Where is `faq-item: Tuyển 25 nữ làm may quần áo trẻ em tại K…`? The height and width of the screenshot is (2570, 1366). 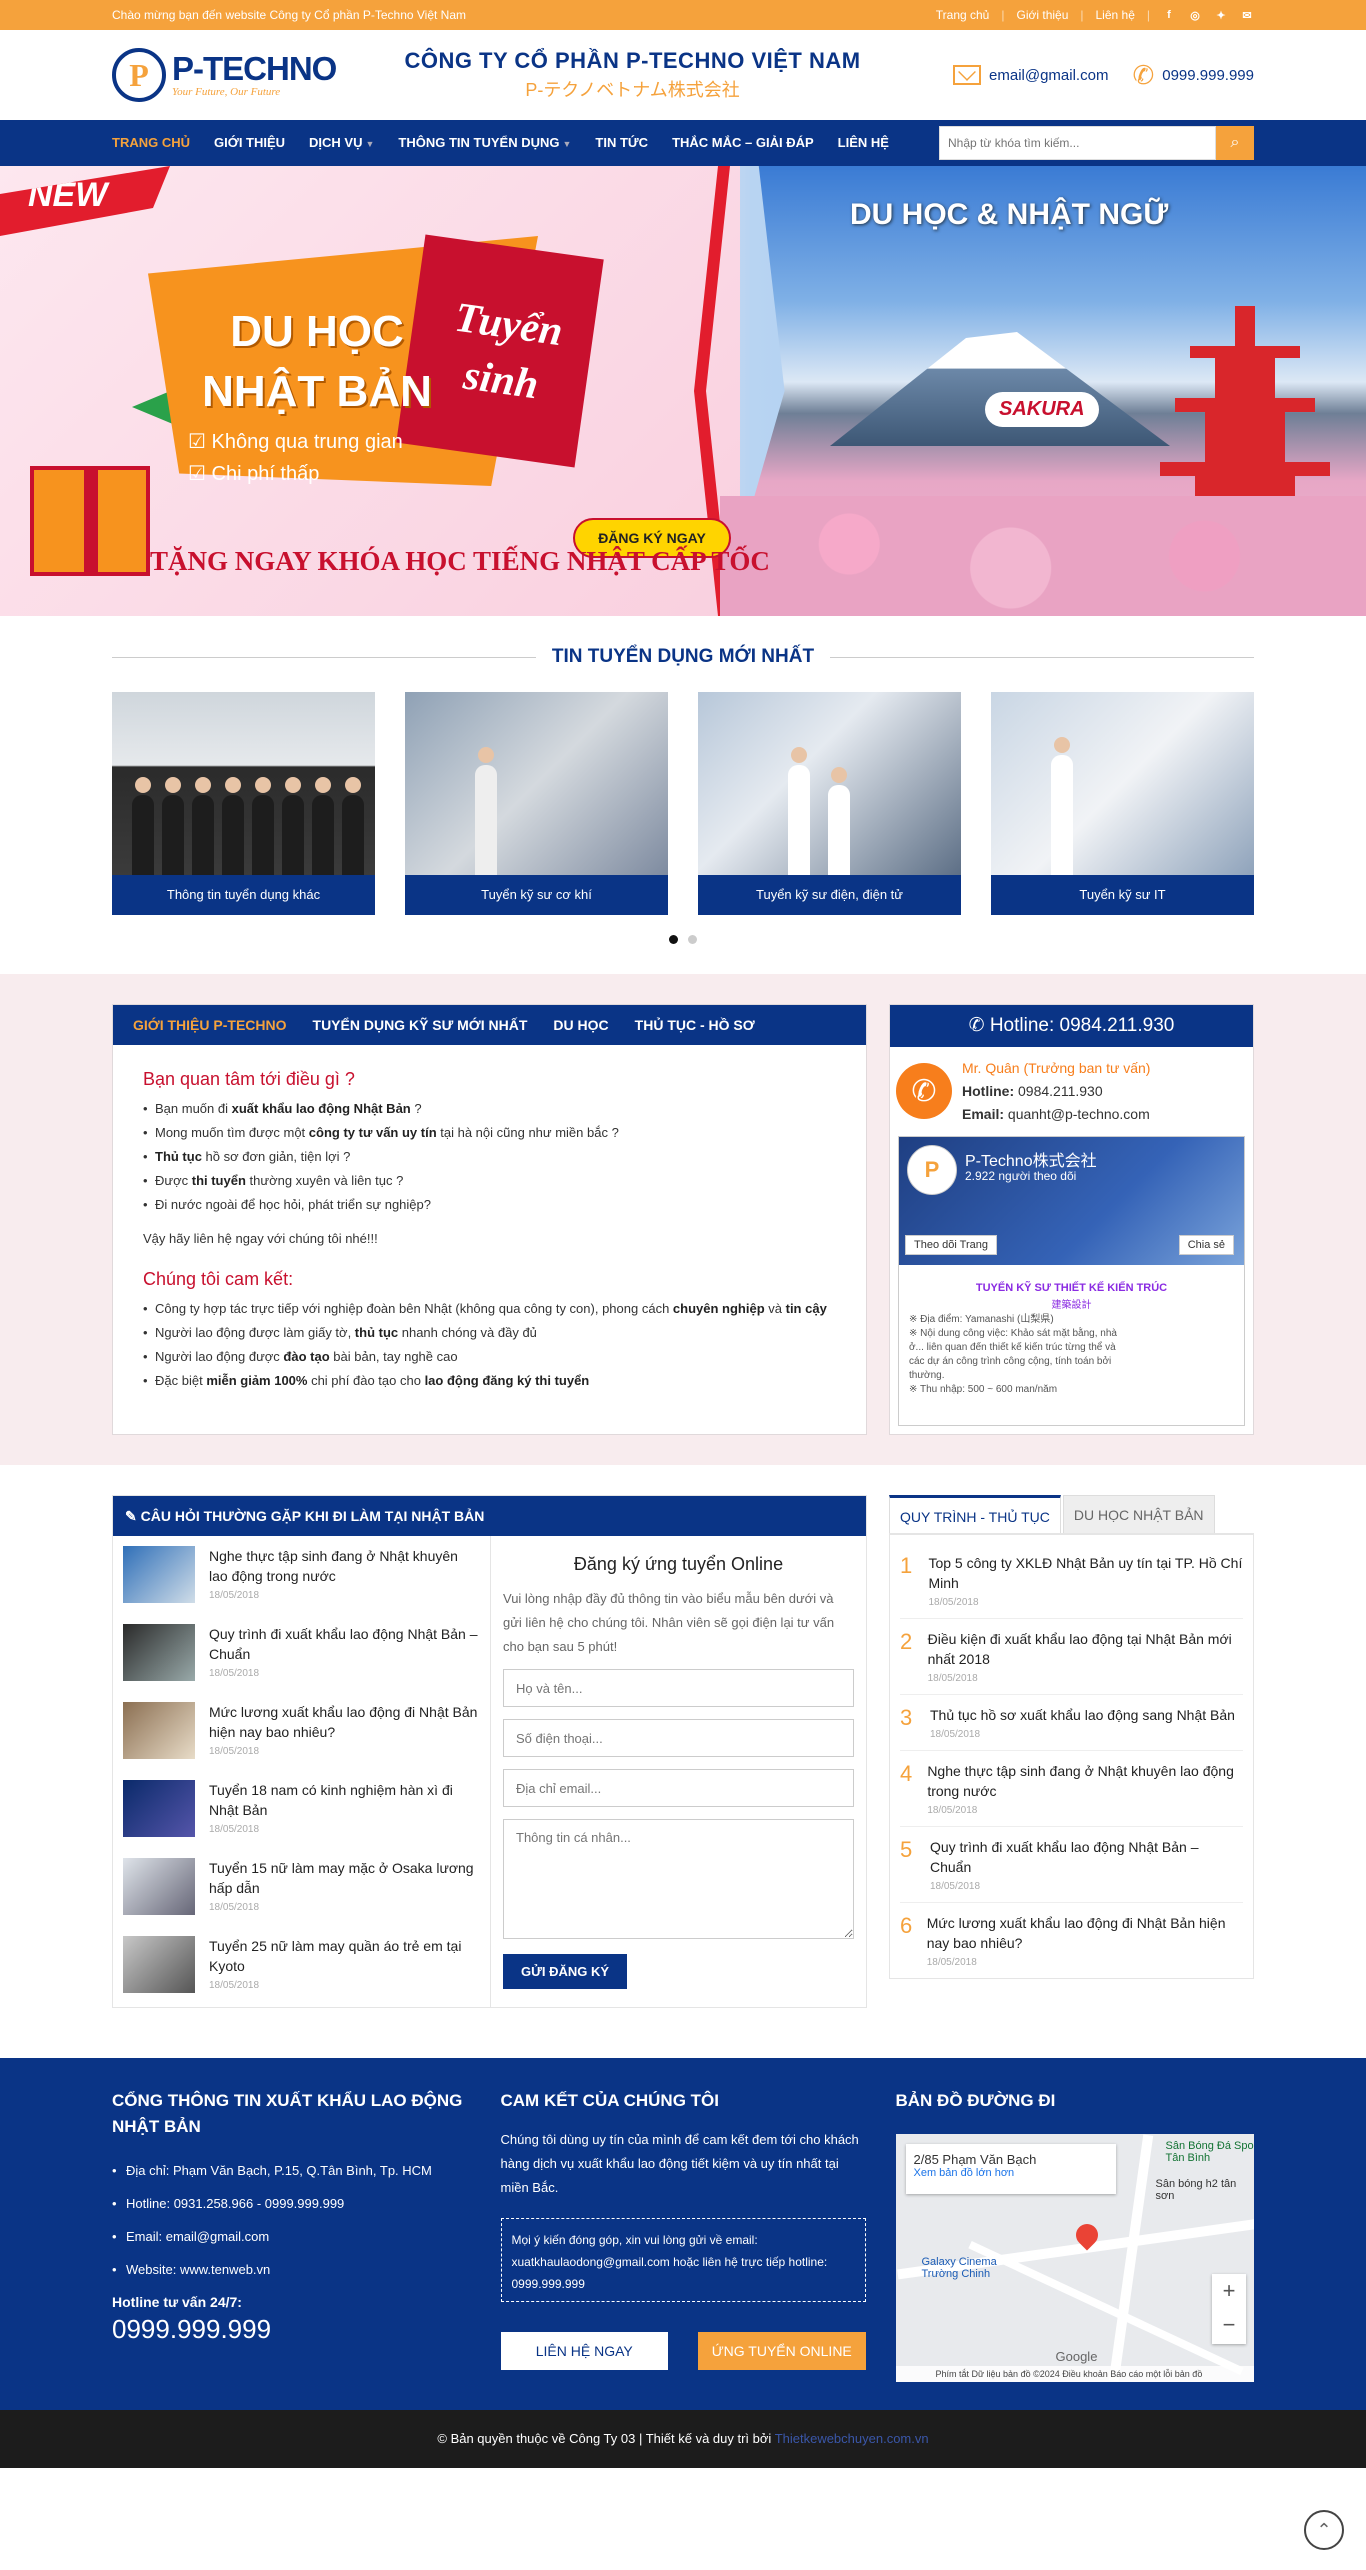
faq-item: Tuyển 25 nữ làm may quần áo trẻ em tại K… is located at coordinates (301, 1964).